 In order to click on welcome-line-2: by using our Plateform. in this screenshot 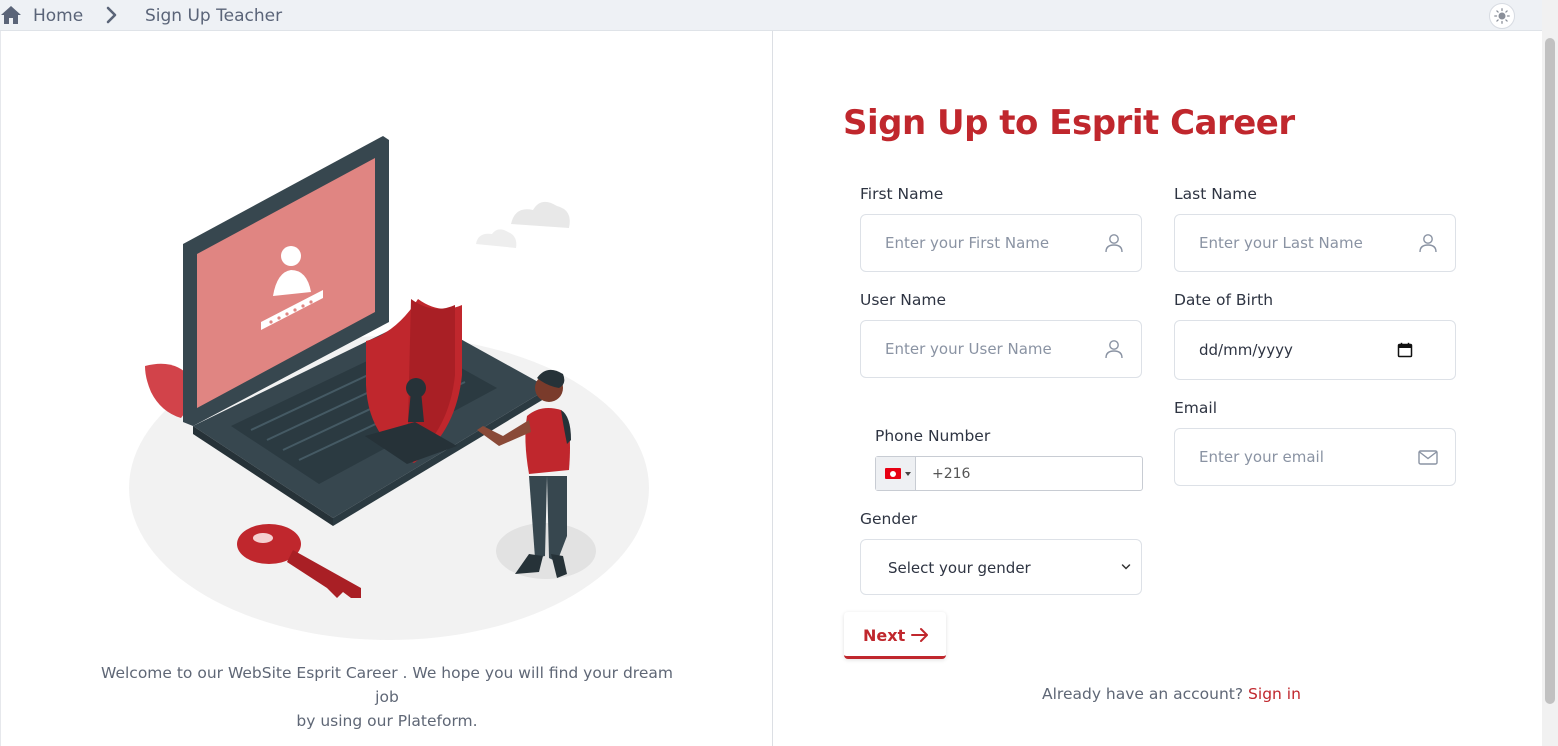, I will do `click(387, 721)`.